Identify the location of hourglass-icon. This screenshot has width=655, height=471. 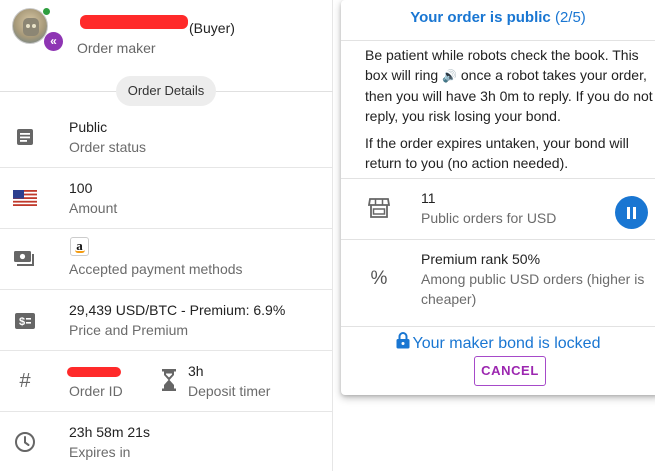
(169, 380).